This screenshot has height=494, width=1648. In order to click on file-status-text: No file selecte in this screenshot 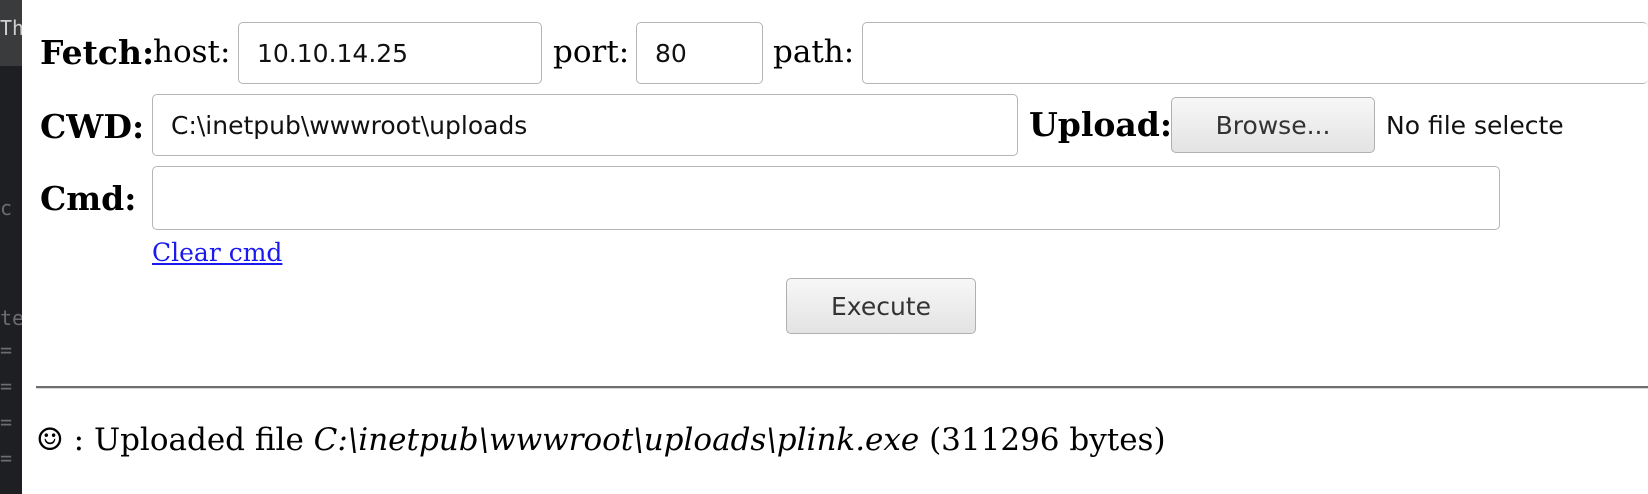, I will do `click(1475, 125)`.